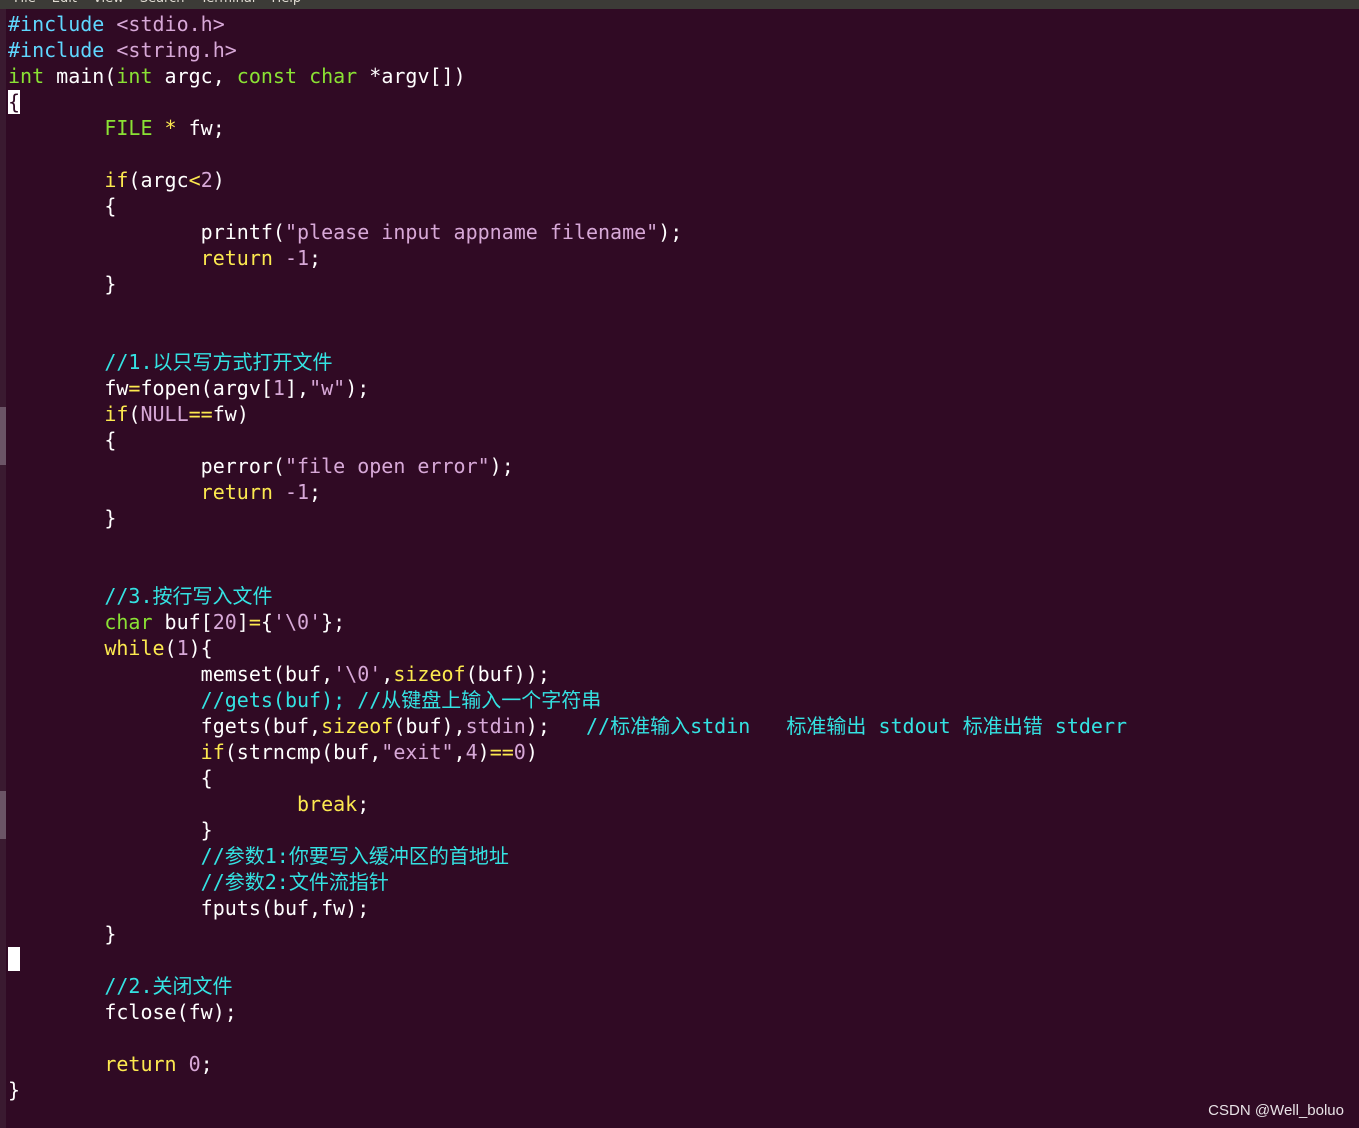  I want to click on watermark: CSDN @Well_boluo, so click(1276, 1110).